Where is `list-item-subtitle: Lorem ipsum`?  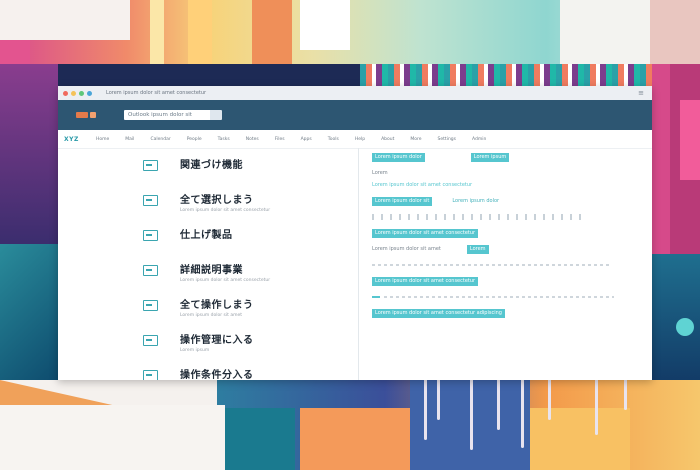 list-item-subtitle: Lorem ipsum is located at coordinates (195, 350).